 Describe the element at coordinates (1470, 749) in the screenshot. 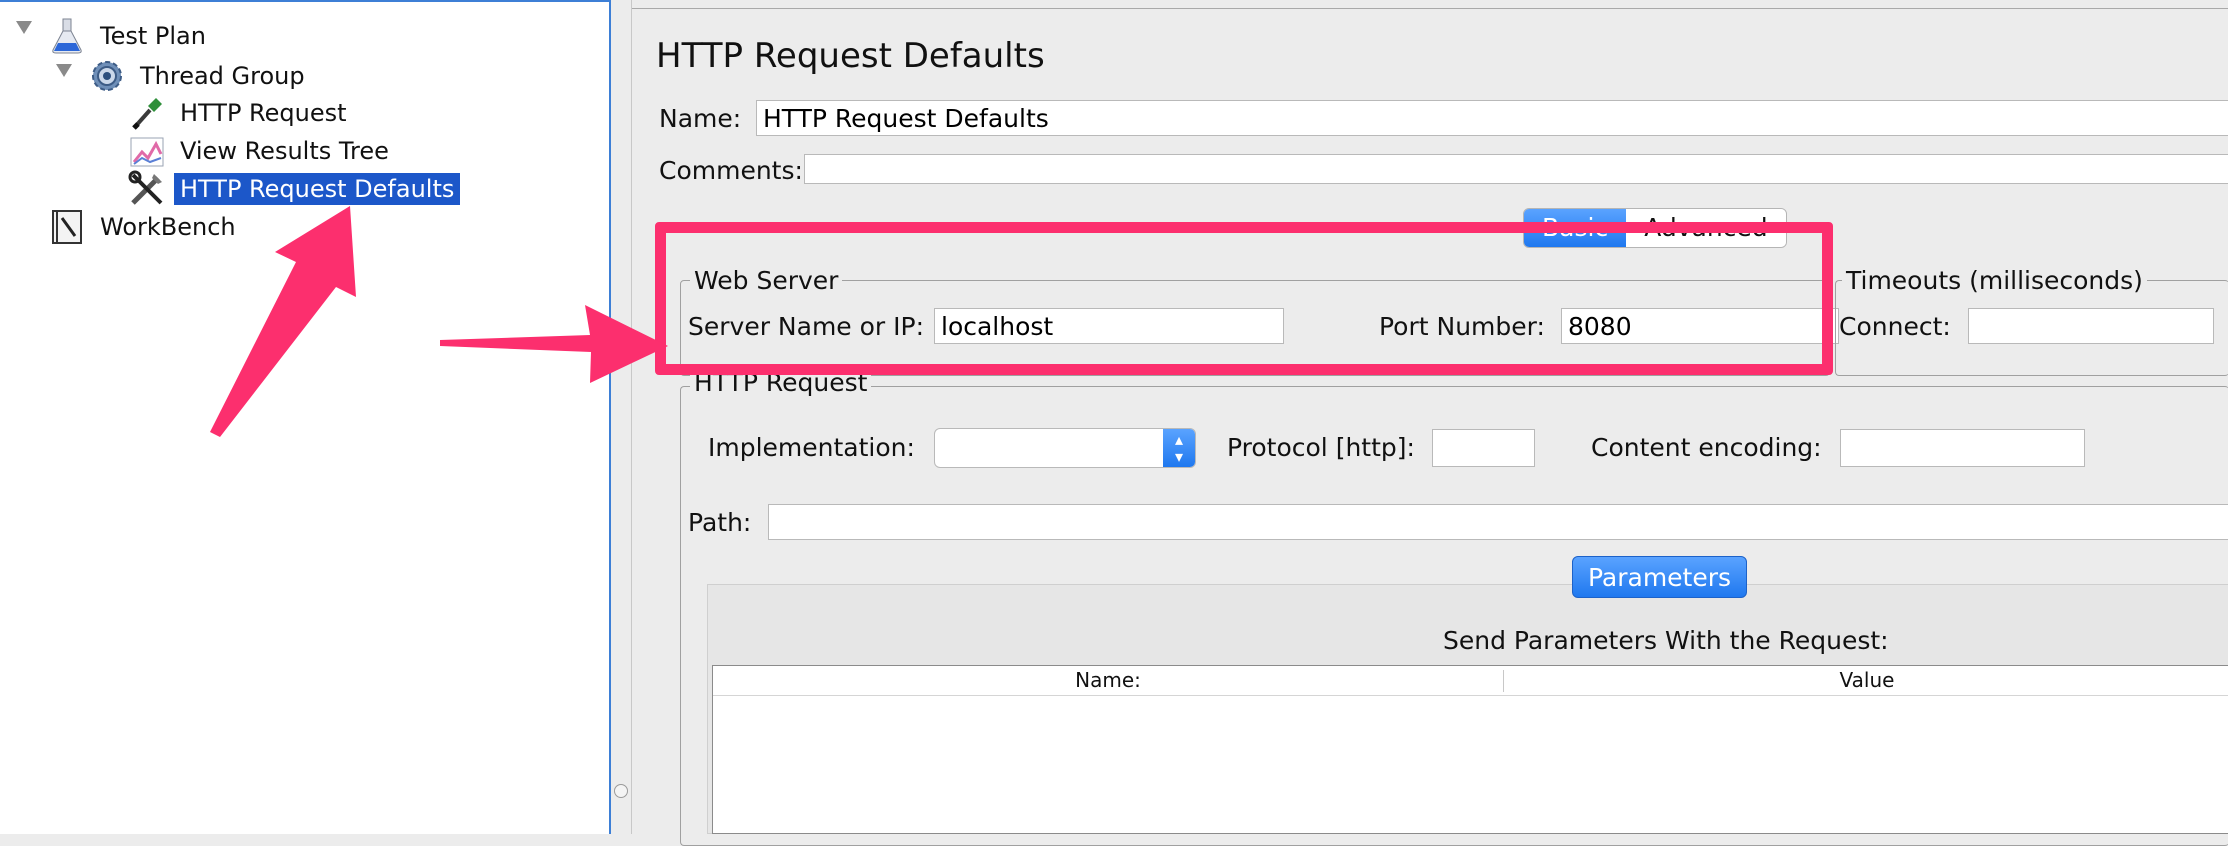

I see `parameters-table: Name: Value` at that location.